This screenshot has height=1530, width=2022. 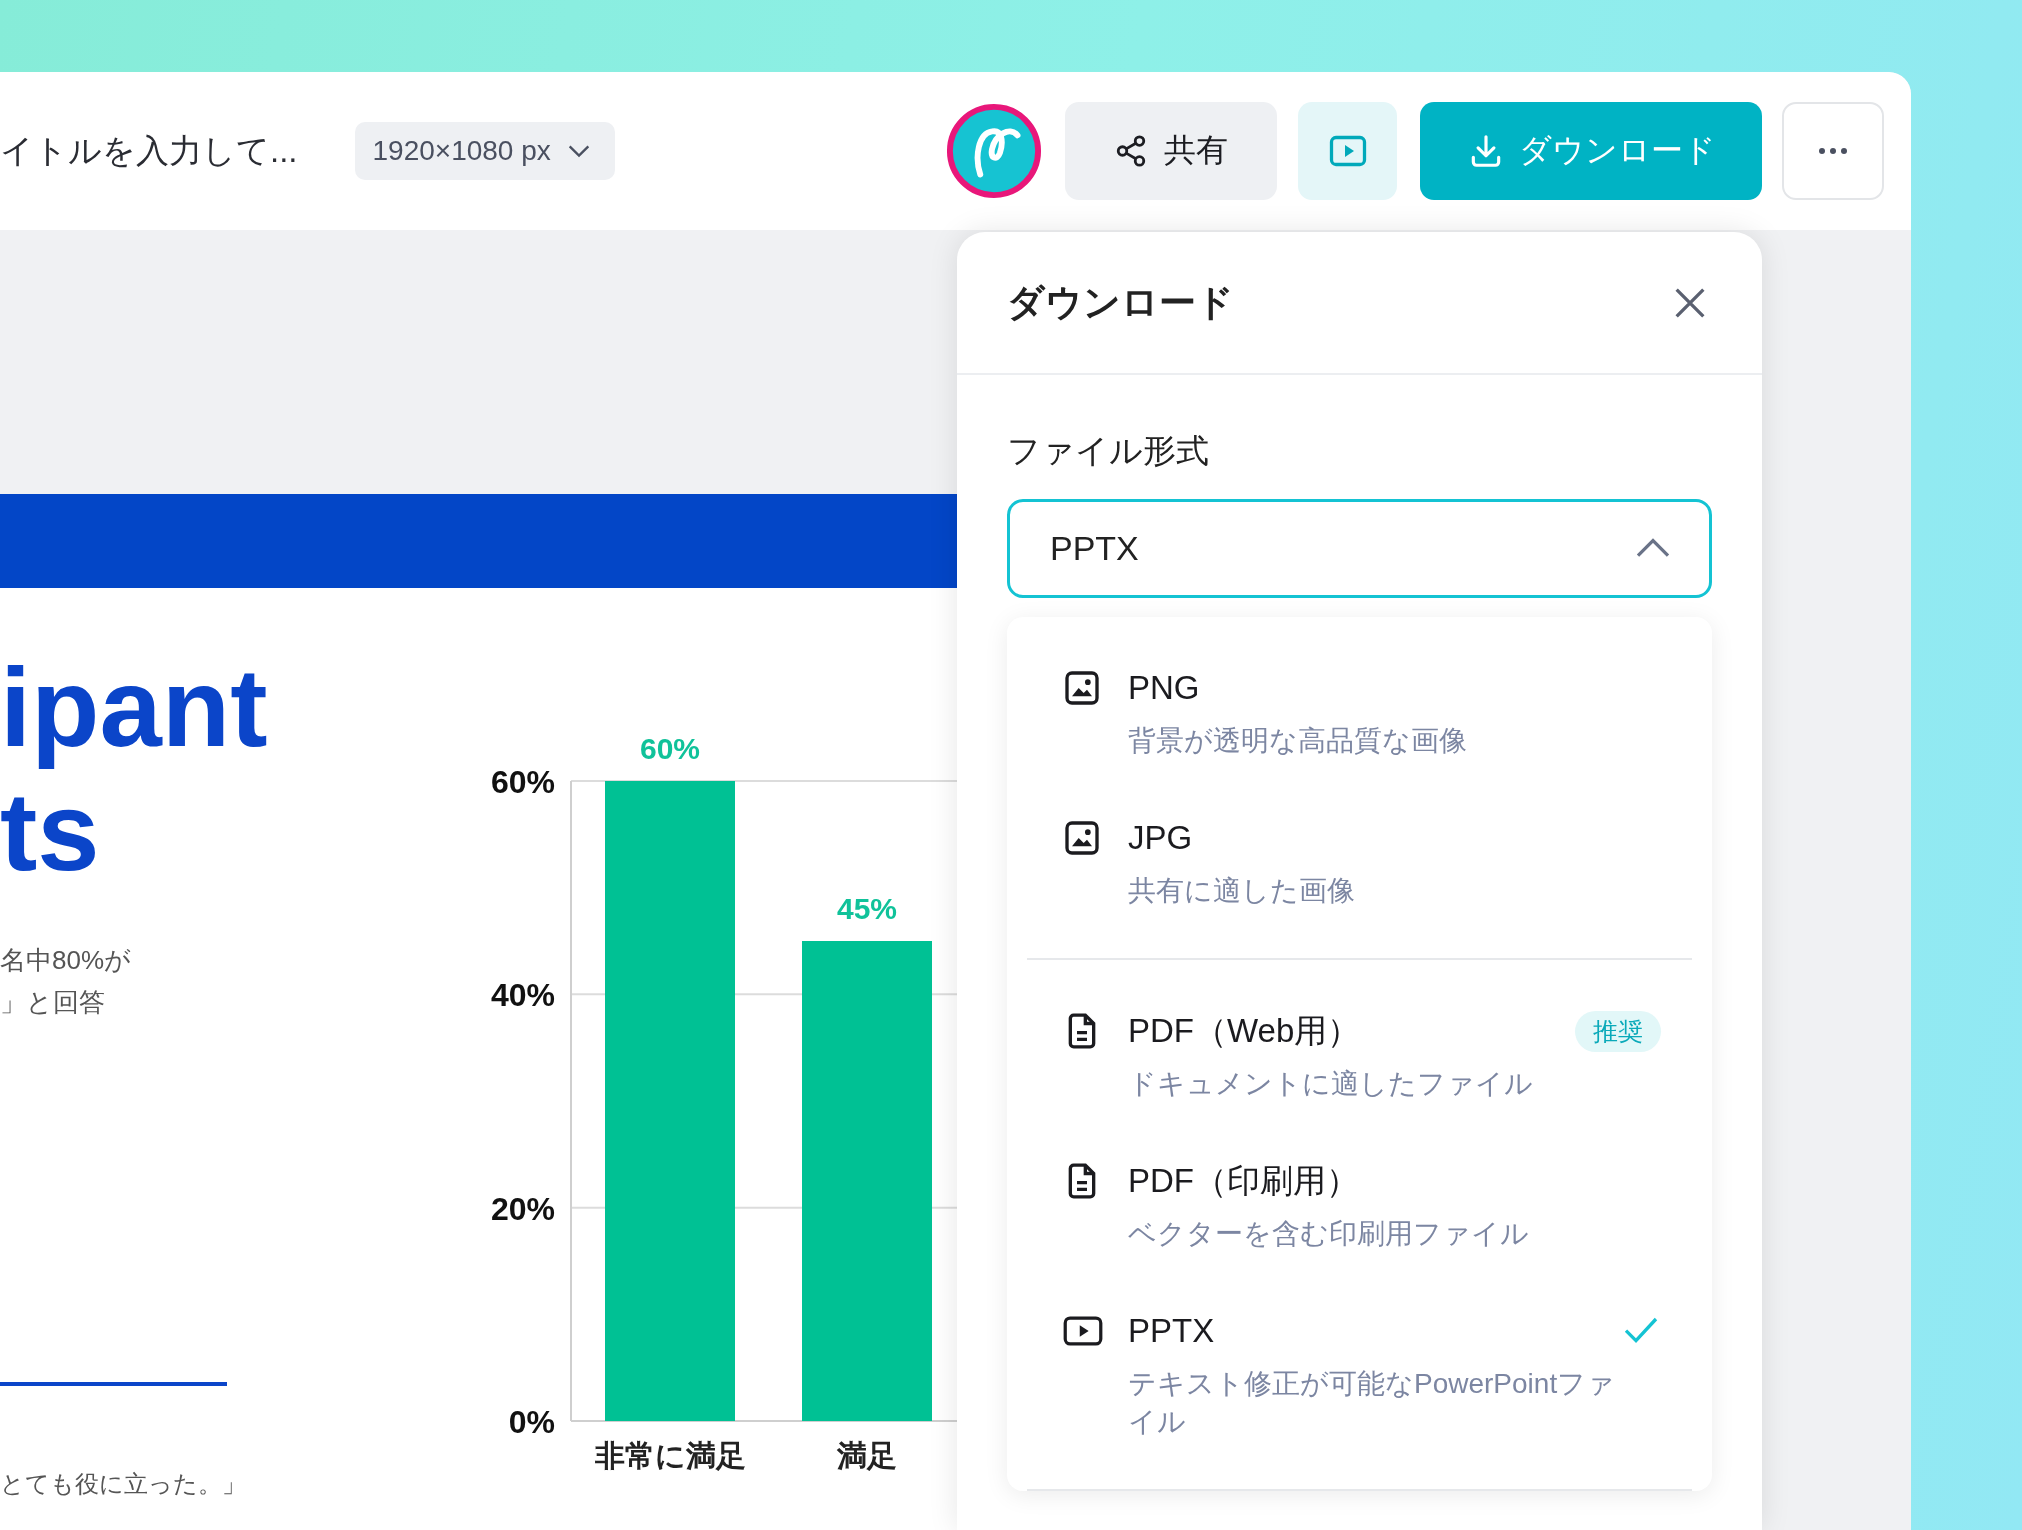 What do you see at coordinates (1359, 1206) in the screenshot?
I see `format-option: PDF（印刷用） ベクターを含む印刷用ファイル` at bounding box center [1359, 1206].